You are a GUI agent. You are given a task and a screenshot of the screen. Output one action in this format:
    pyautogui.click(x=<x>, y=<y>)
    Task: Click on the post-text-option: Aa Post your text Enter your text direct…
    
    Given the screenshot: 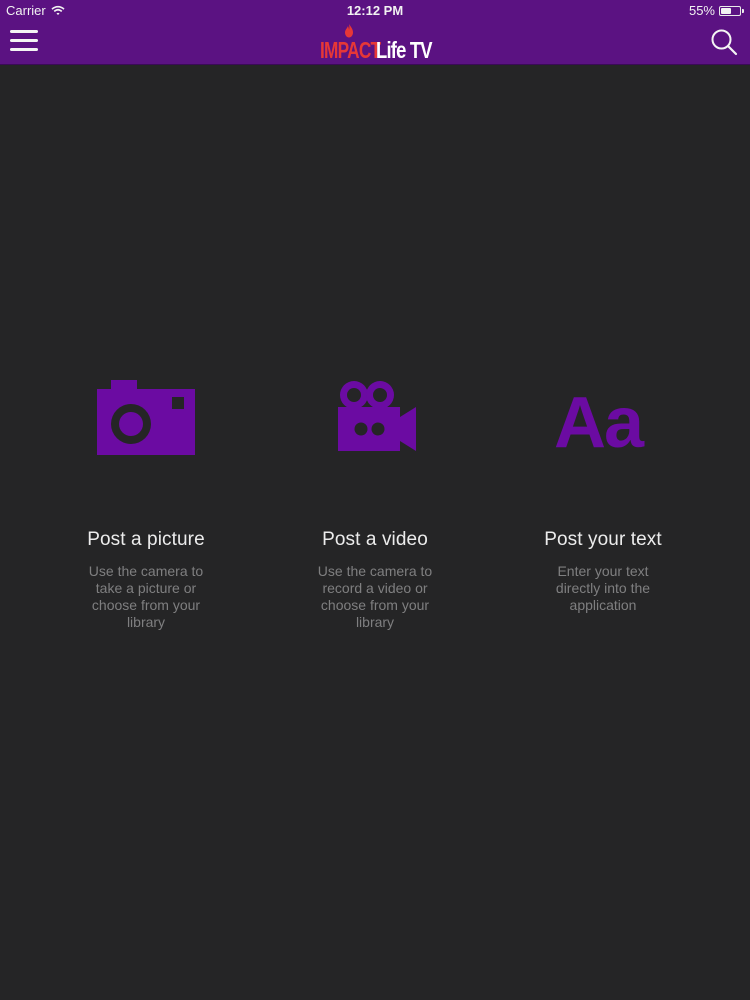 What is the action you would take?
    pyautogui.click(x=603, y=500)
    